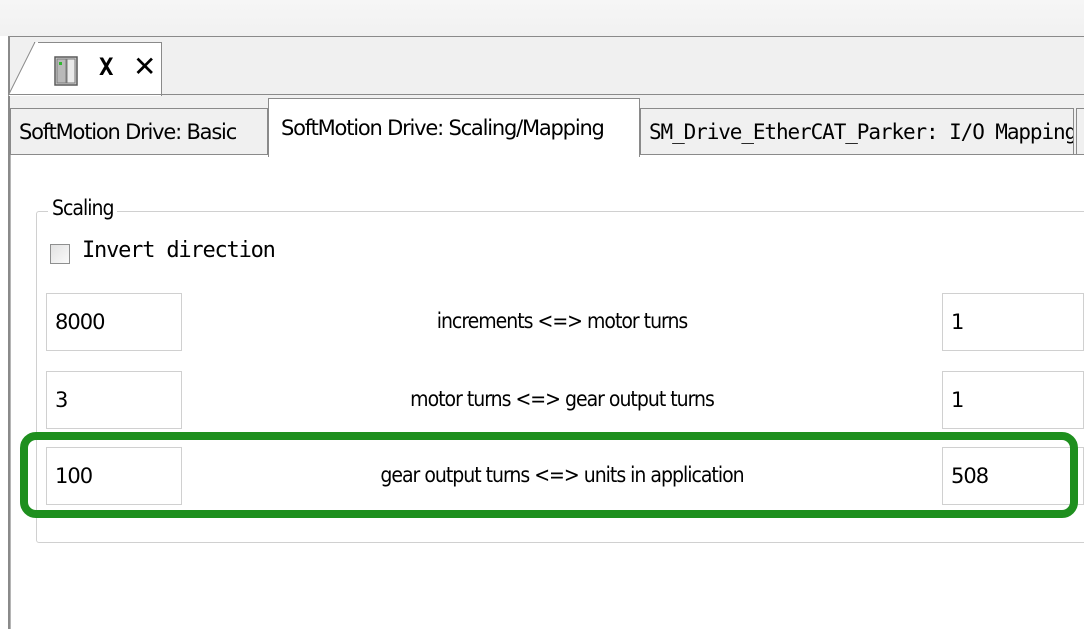  What do you see at coordinates (23, 69) in the screenshot?
I see `tab-slant` at bounding box center [23, 69].